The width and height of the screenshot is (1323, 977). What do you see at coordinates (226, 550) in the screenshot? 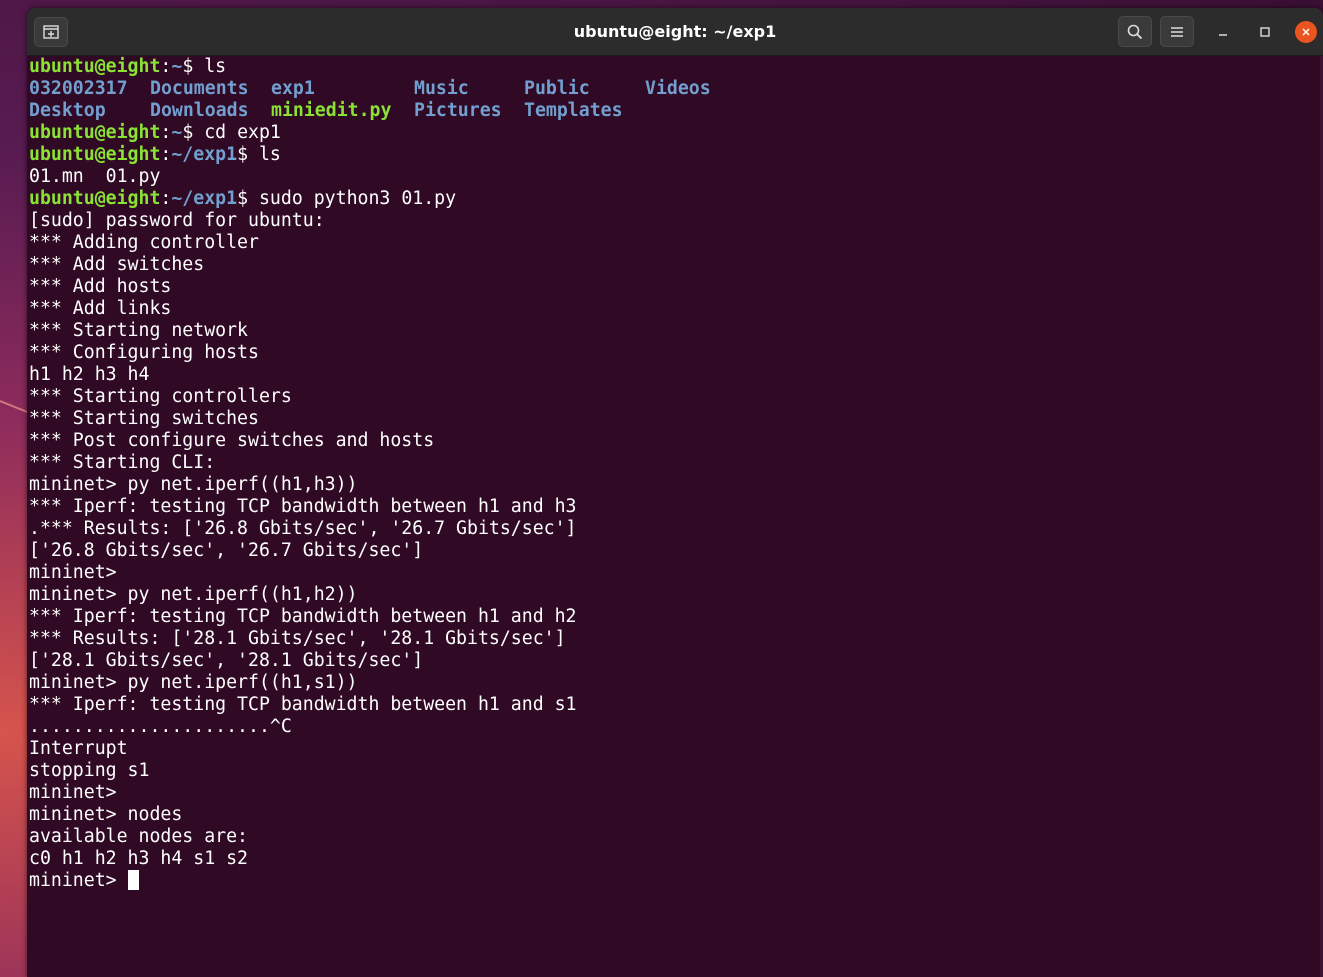
I see `output-line: ['26.8 Gbits/sec', '26.7 Gbits/sec']` at bounding box center [226, 550].